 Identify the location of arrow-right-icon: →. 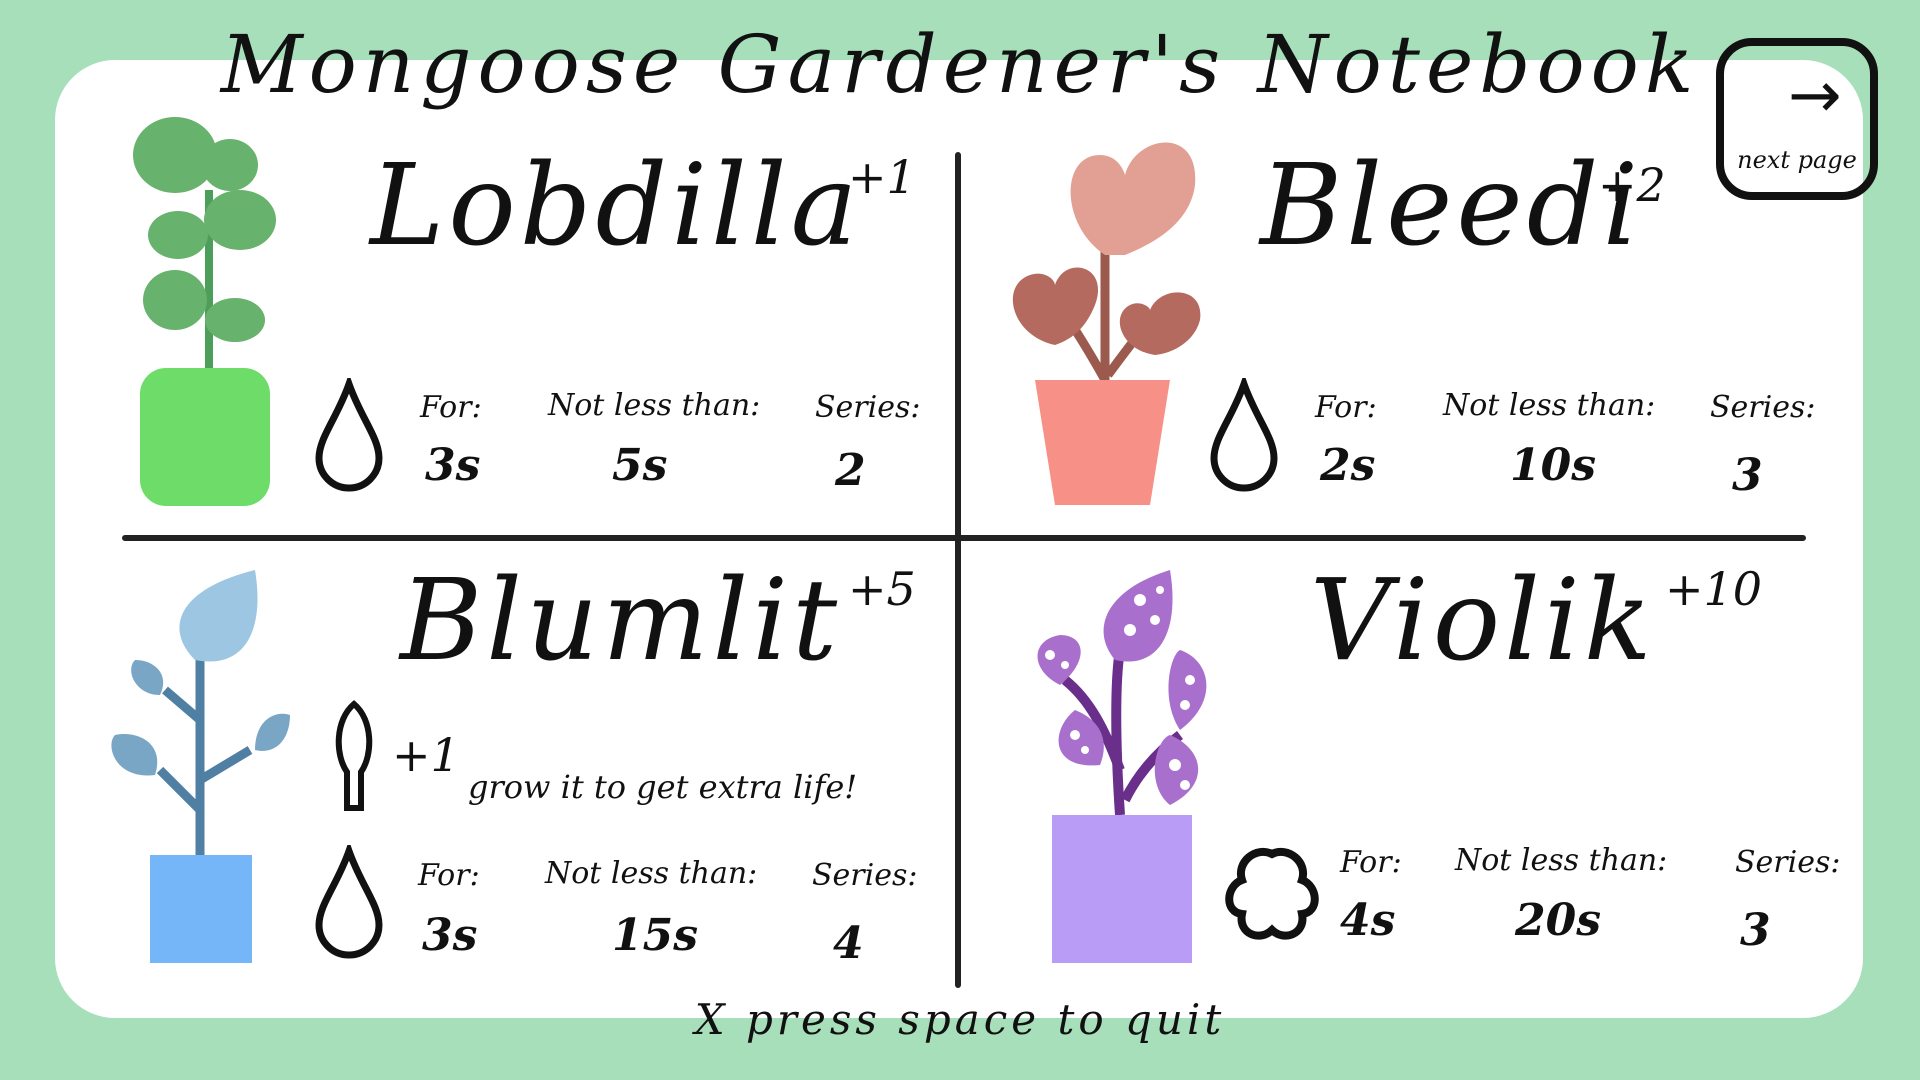
(1815, 96).